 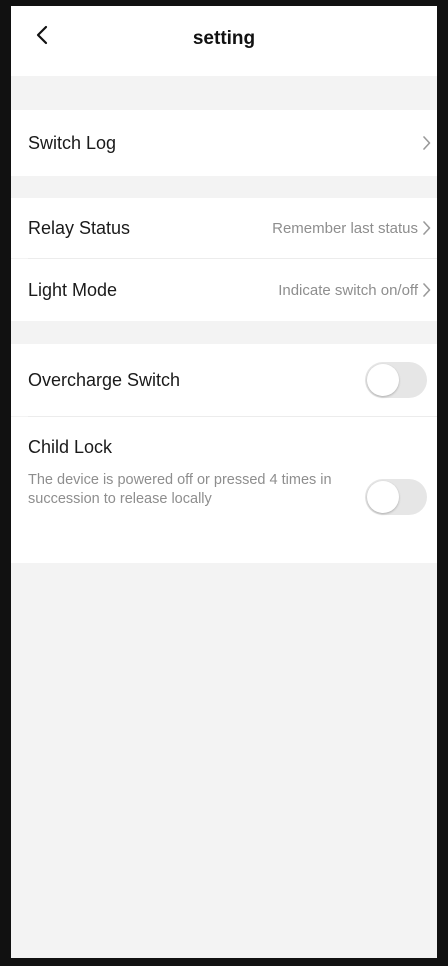 What do you see at coordinates (224, 228) in the screenshot?
I see `relay-status-row: Relay Status Remember last status` at bounding box center [224, 228].